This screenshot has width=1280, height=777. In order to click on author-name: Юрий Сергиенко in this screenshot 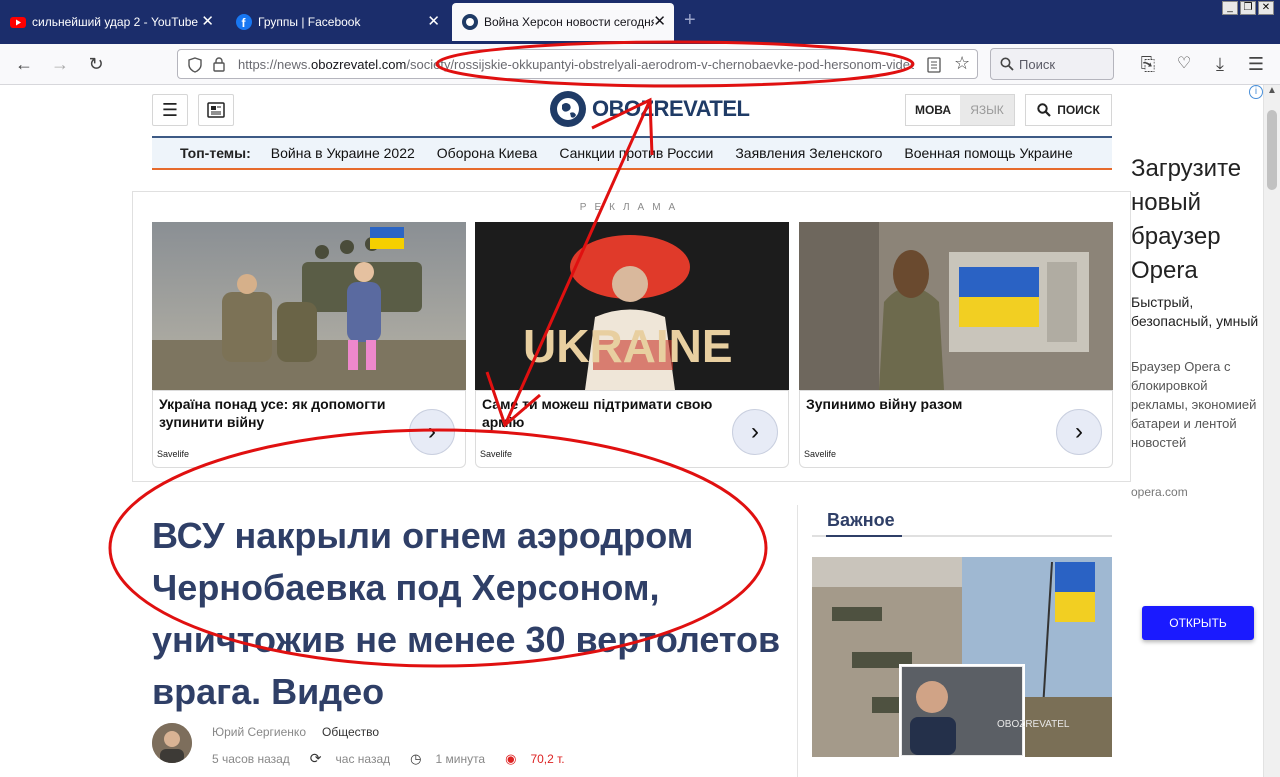, I will do `click(259, 732)`.